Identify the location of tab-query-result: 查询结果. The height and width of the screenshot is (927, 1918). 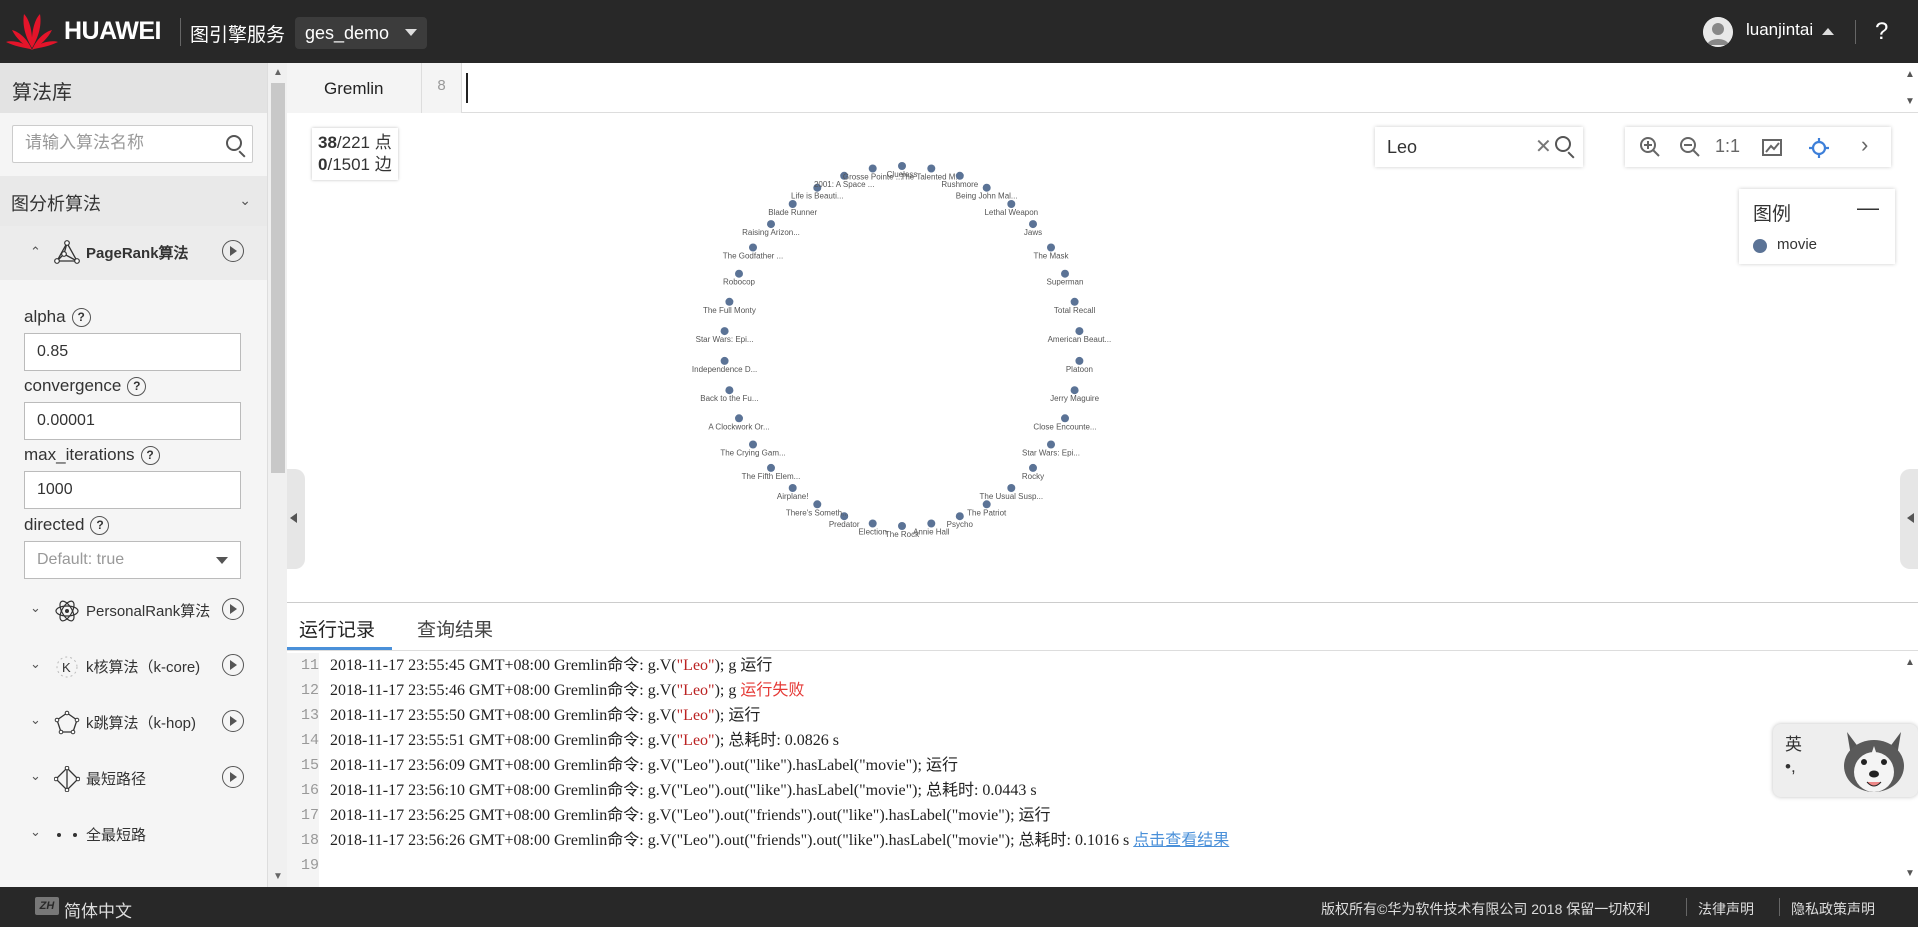
(455, 628).